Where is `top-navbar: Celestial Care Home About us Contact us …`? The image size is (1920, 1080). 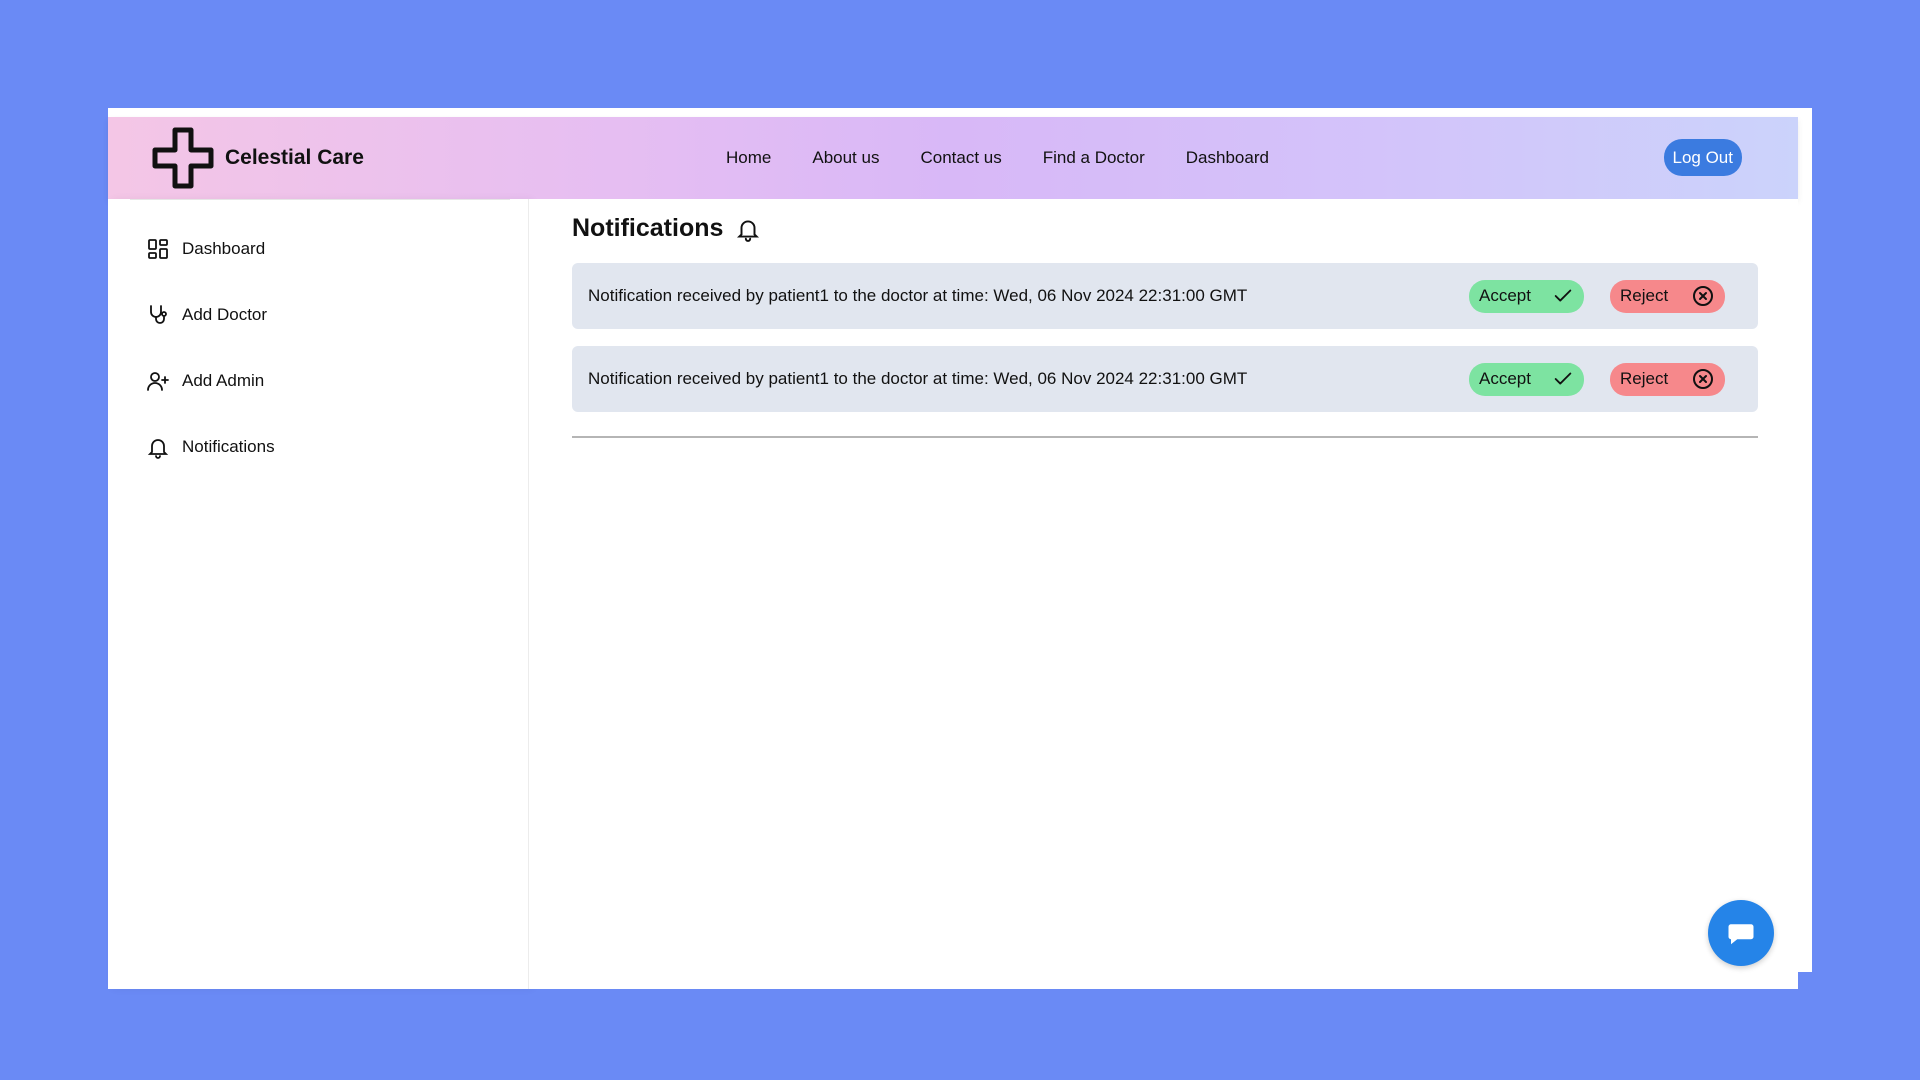
top-navbar: Celestial Care Home About us Contact us … is located at coordinates (953, 158).